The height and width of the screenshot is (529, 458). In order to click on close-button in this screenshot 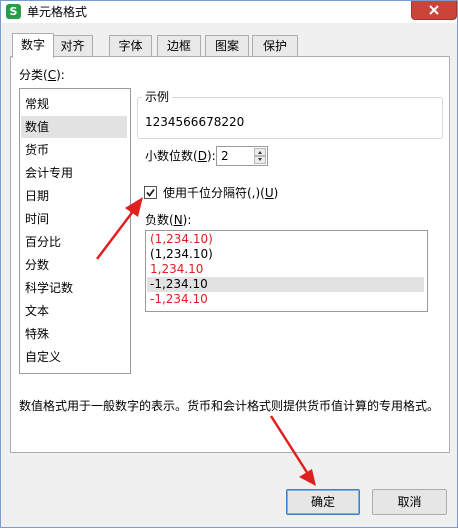, I will do `click(434, 10)`.